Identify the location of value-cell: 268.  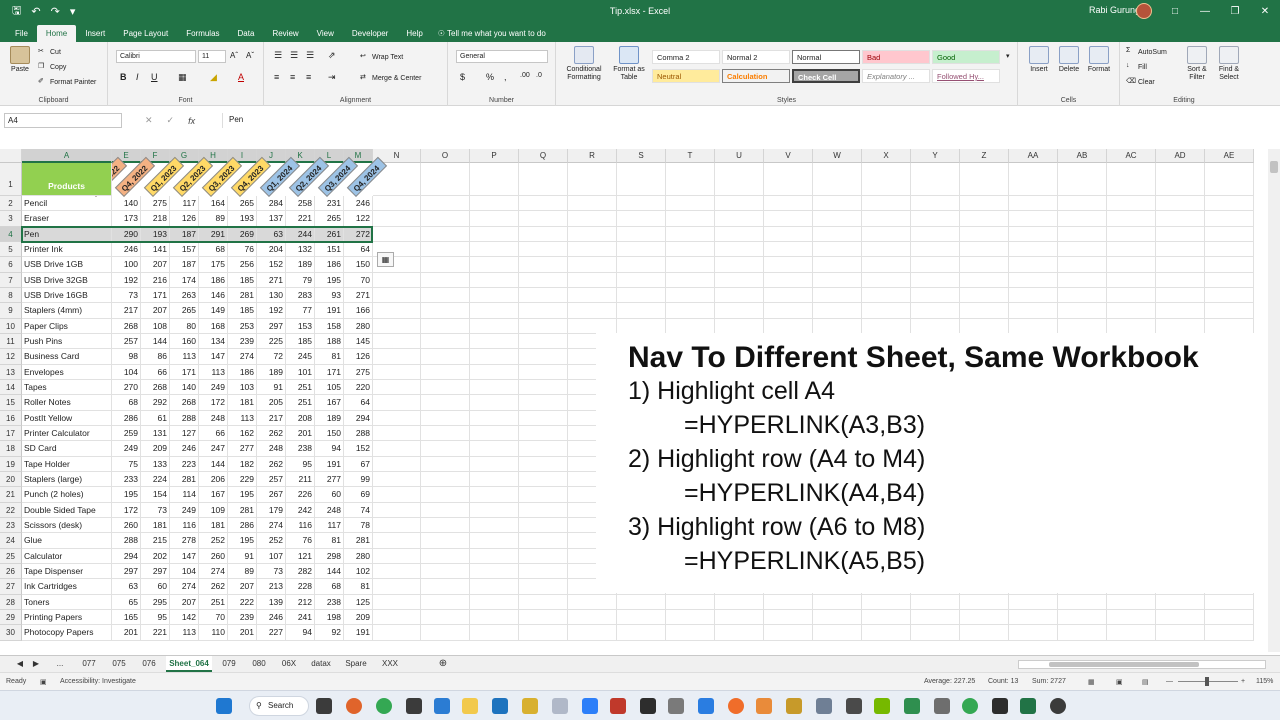
(155, 387).